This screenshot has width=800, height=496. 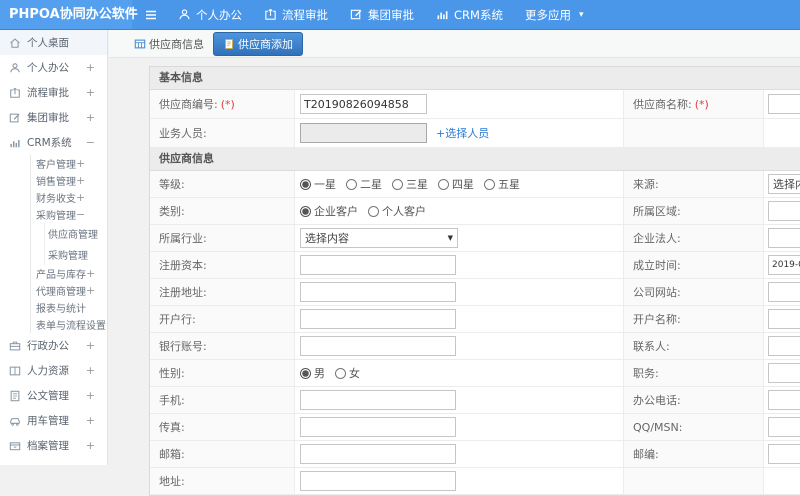 I want to click on tab-supplier-info: 供应商信息, so click(x=169, y=44).